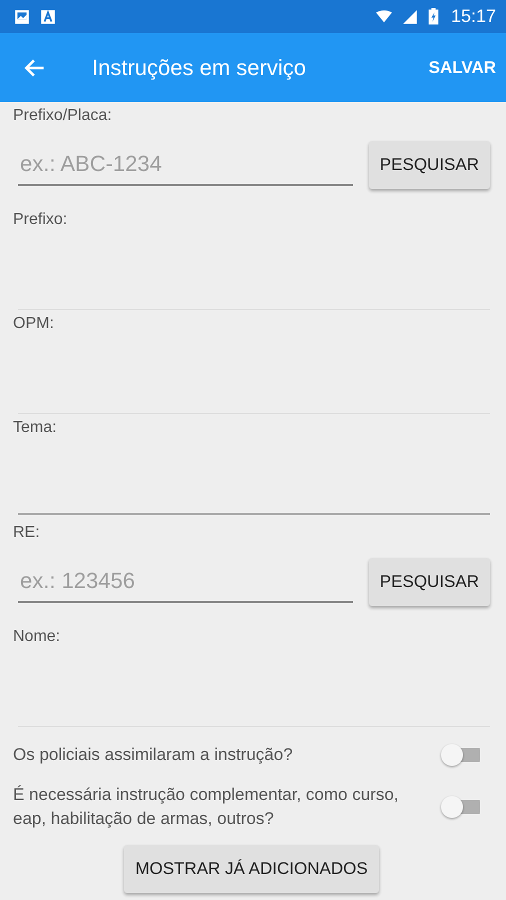  Describe the element at coordinates (22, 16) in the screenshot. I see `image-icon` at that location.